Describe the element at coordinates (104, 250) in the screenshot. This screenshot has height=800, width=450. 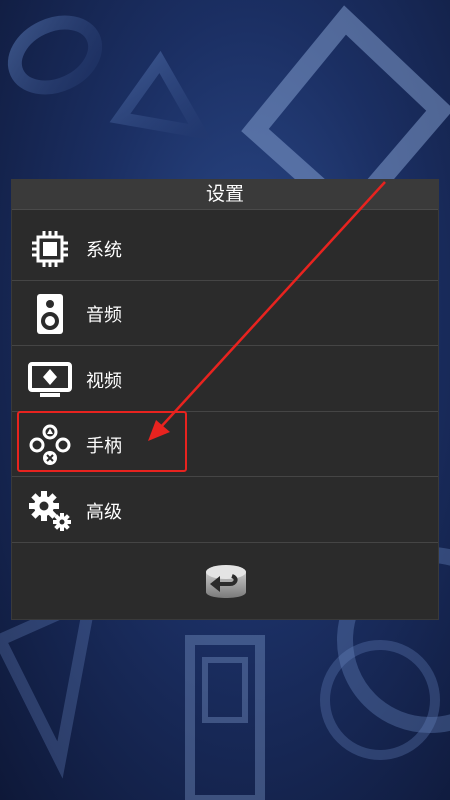
I see `menu-item-label: 系统` at that location.